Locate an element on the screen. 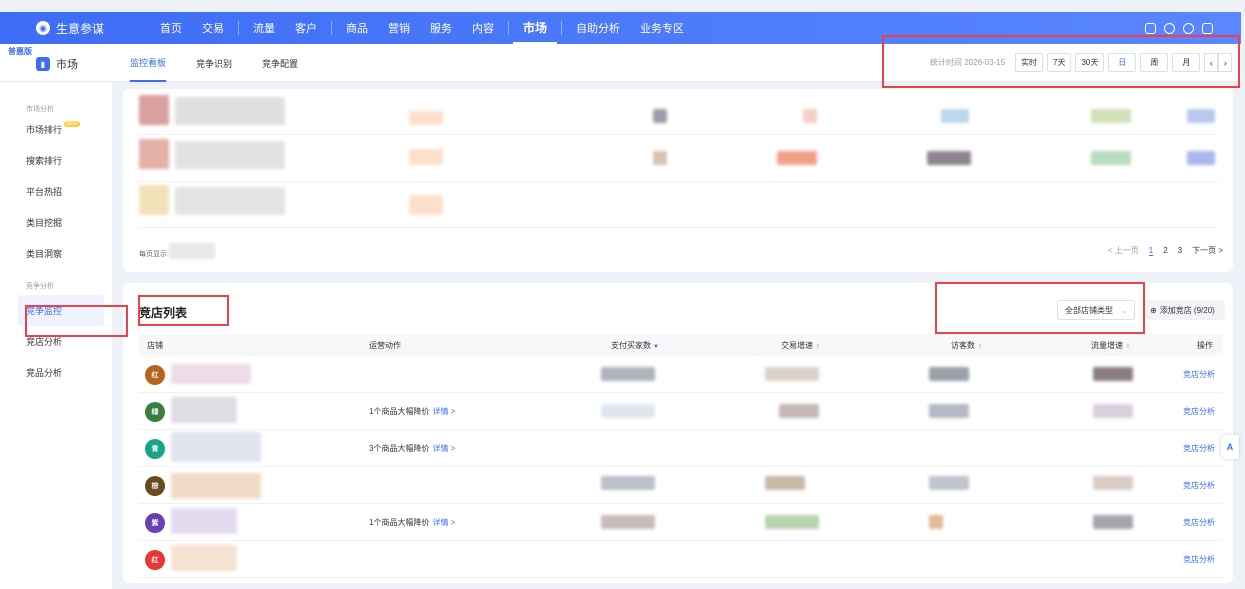 The width and height of the screenshot is (1245, 589). tab-competition-config: 竞争配置 is located at coordinates (280, 63).